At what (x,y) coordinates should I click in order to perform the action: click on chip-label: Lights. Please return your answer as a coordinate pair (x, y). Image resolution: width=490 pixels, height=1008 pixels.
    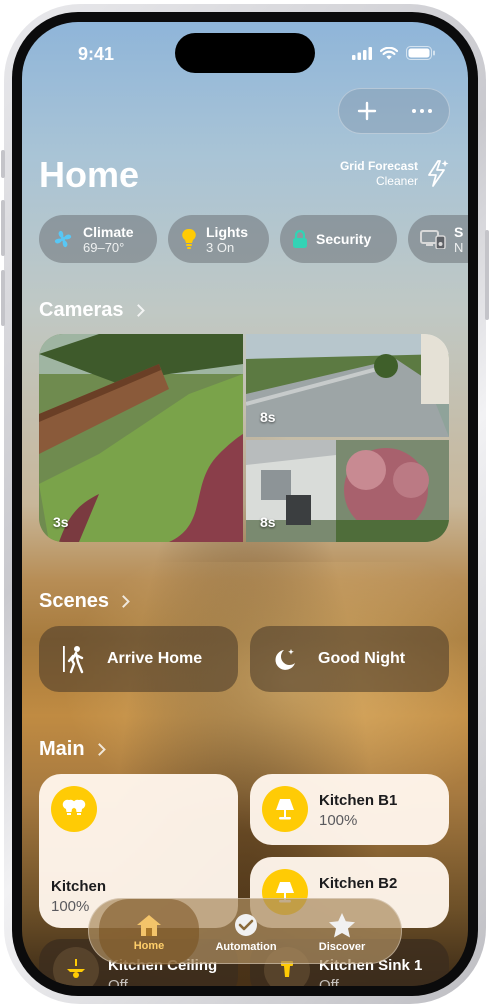
    Looking at the image, I should click on (227, 231).